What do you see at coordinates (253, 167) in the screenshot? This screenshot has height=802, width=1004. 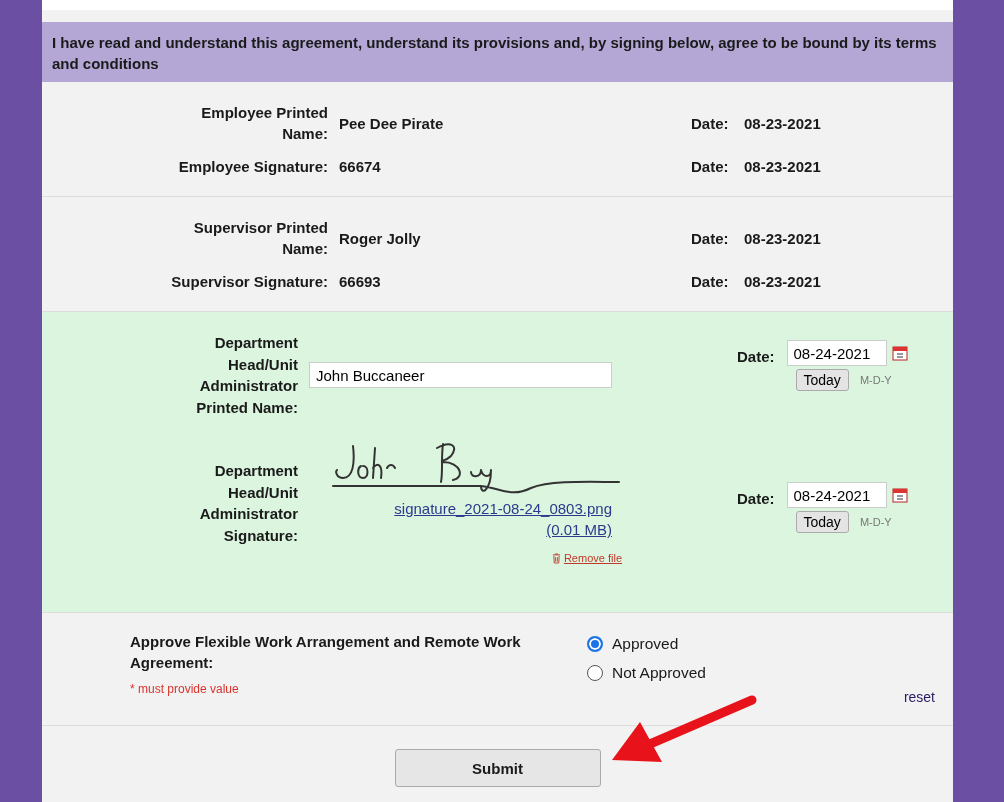 I see `field-label: Employee Signature:` at bounding box center [253, 167].